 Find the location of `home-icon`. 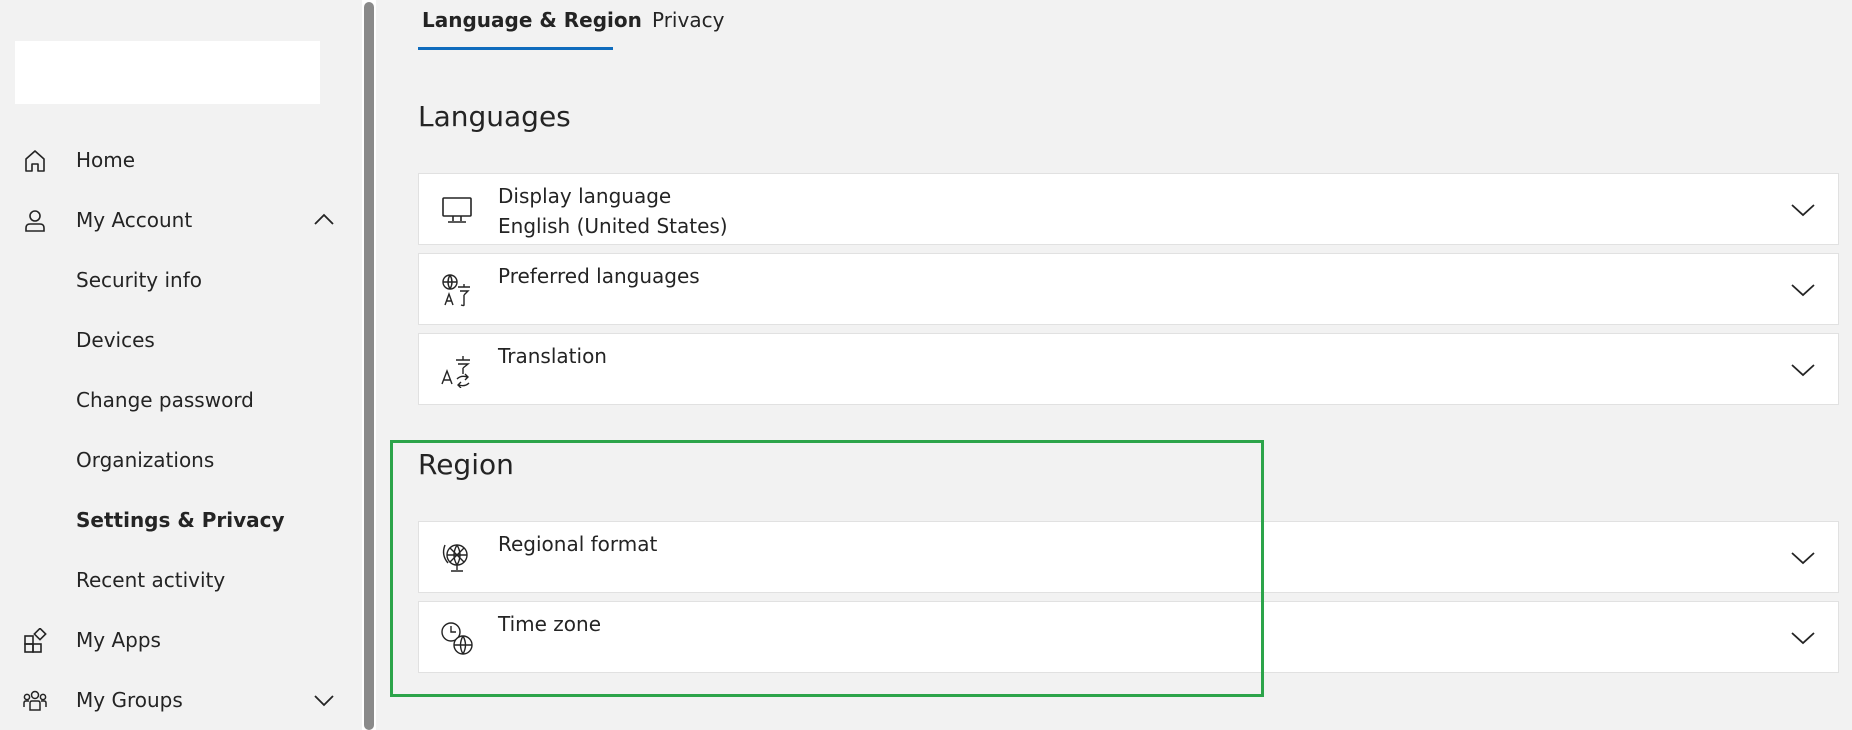

home-icon is located at coordinates (35, 161).